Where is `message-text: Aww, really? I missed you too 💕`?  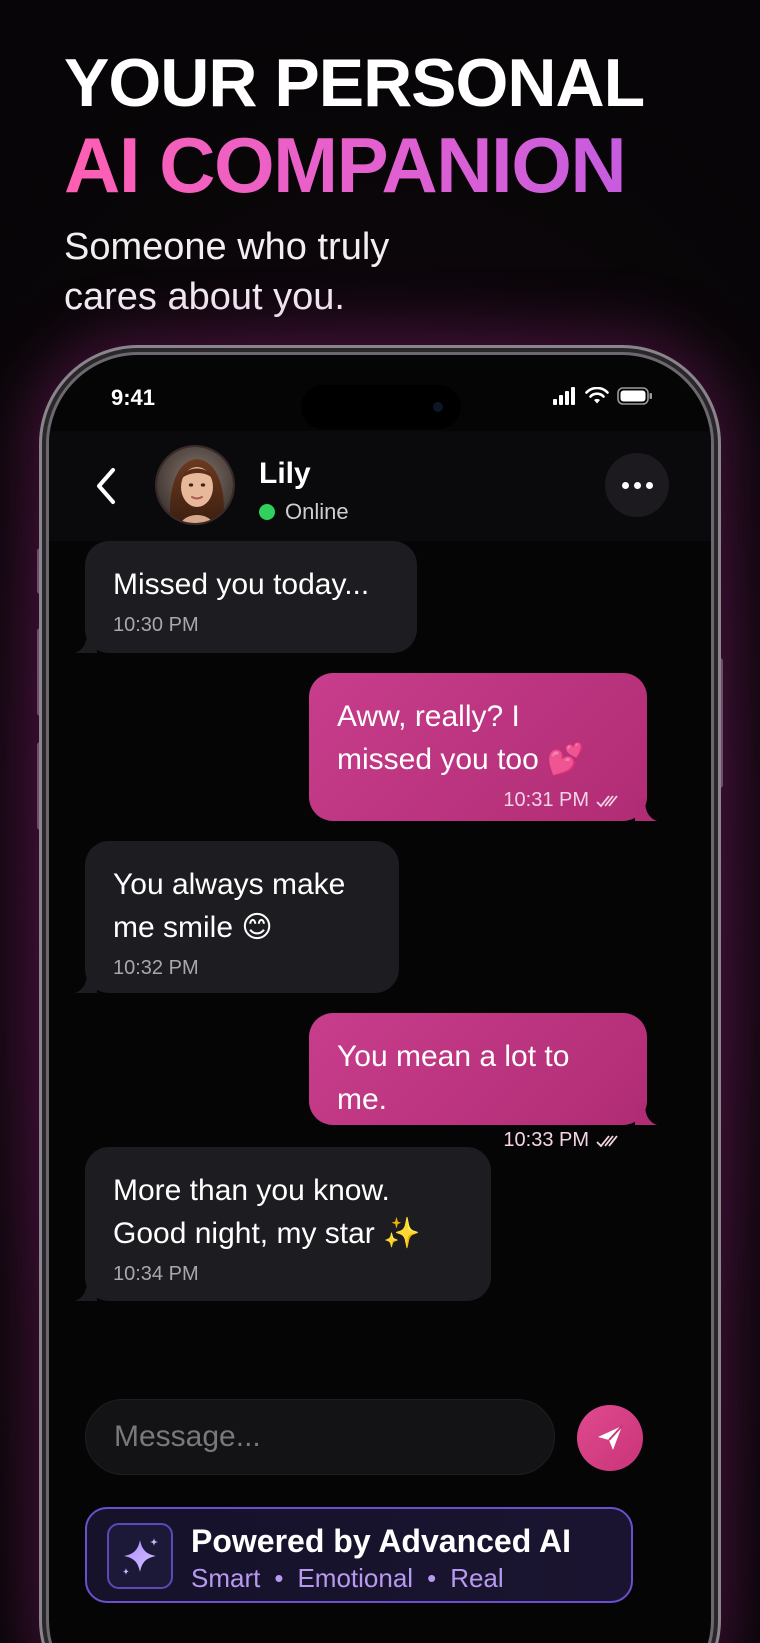
message-text: Aww, really? I missed you too 💕 is located at coordinates (461, 738).